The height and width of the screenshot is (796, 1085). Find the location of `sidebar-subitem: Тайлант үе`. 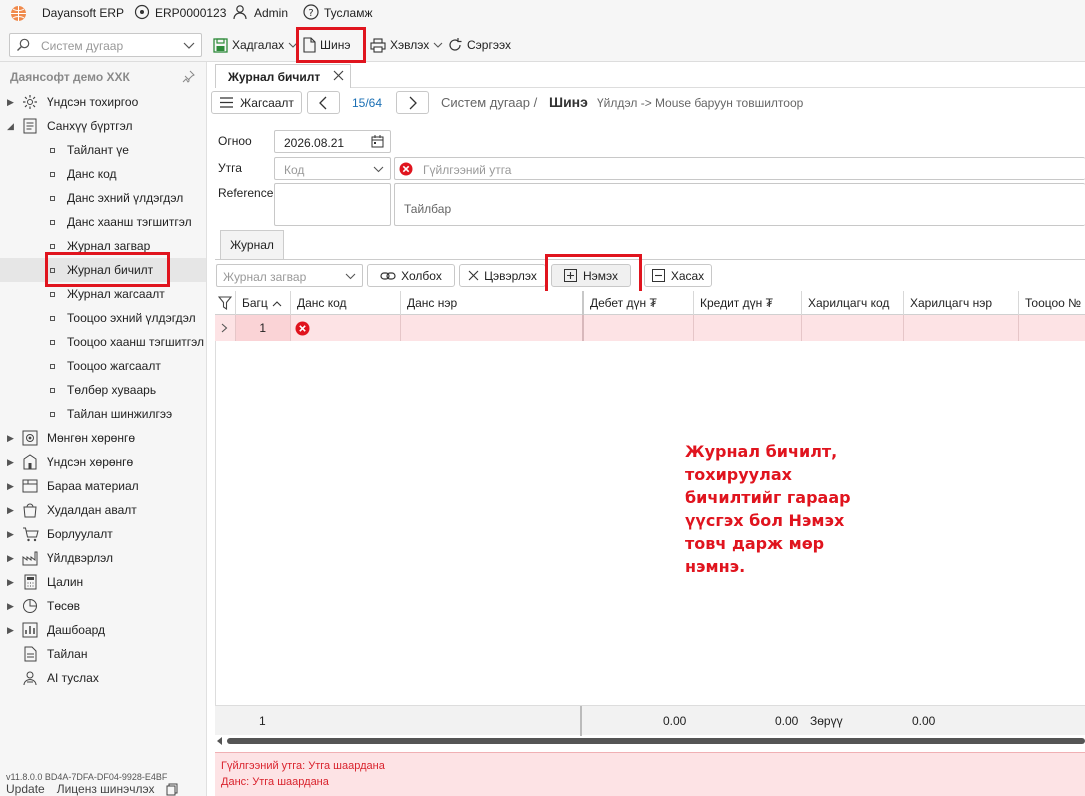

sidebar-subitem: Тайлант үе is located at coordinates (103, 150).